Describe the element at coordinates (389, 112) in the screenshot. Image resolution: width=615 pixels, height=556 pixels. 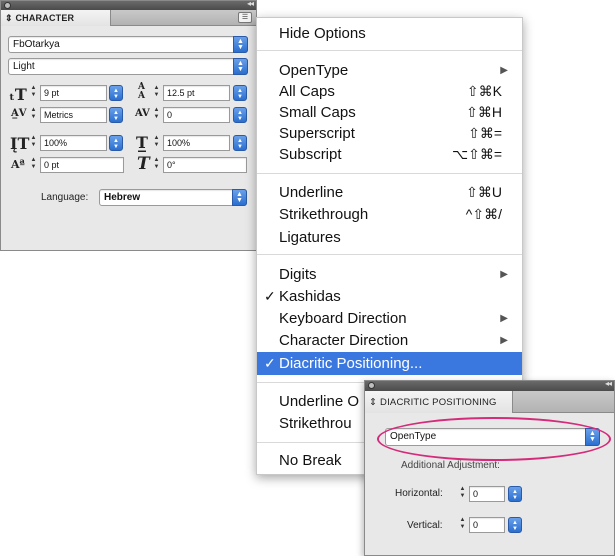
I see `menu-item-small-caps: Small Caps ⇧⌘H` at that location.